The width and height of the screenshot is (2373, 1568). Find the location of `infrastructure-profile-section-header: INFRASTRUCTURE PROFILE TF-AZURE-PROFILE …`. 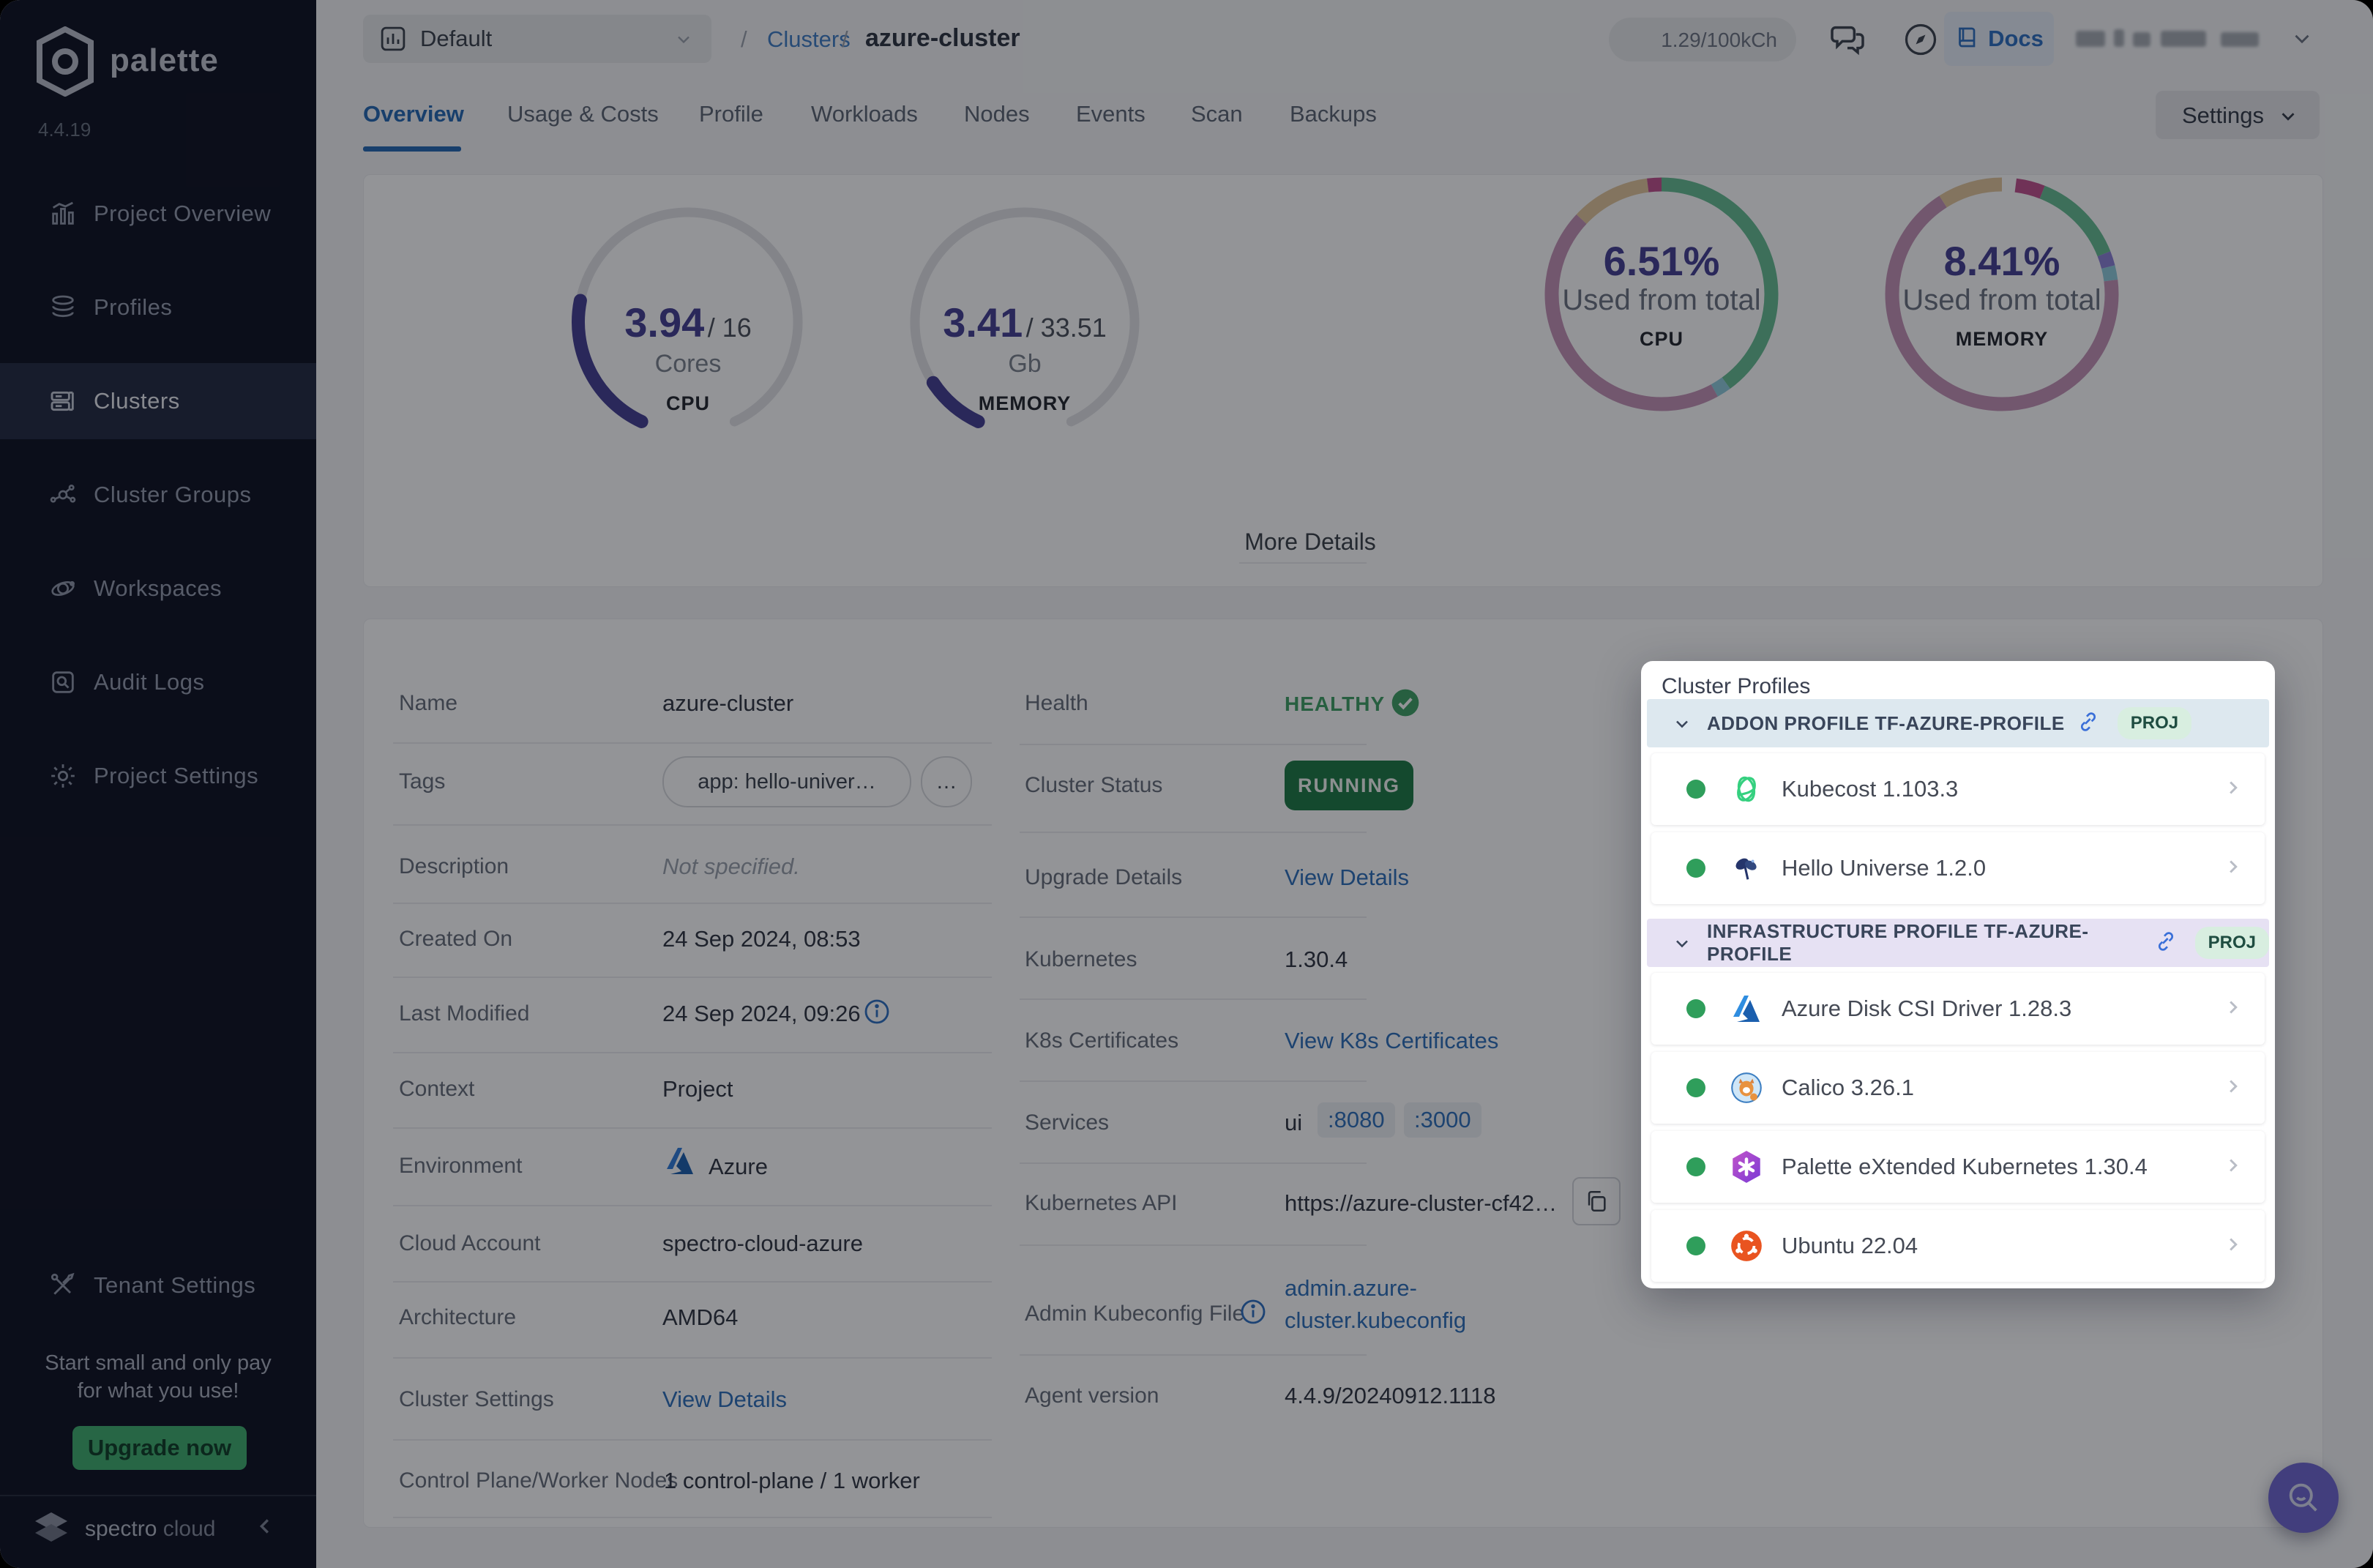

infrastructure-profile-section-header: INFRASTRUCTURE PROFILE TF-AZURE-PROFILE … is located at coordinates (1958, 943).